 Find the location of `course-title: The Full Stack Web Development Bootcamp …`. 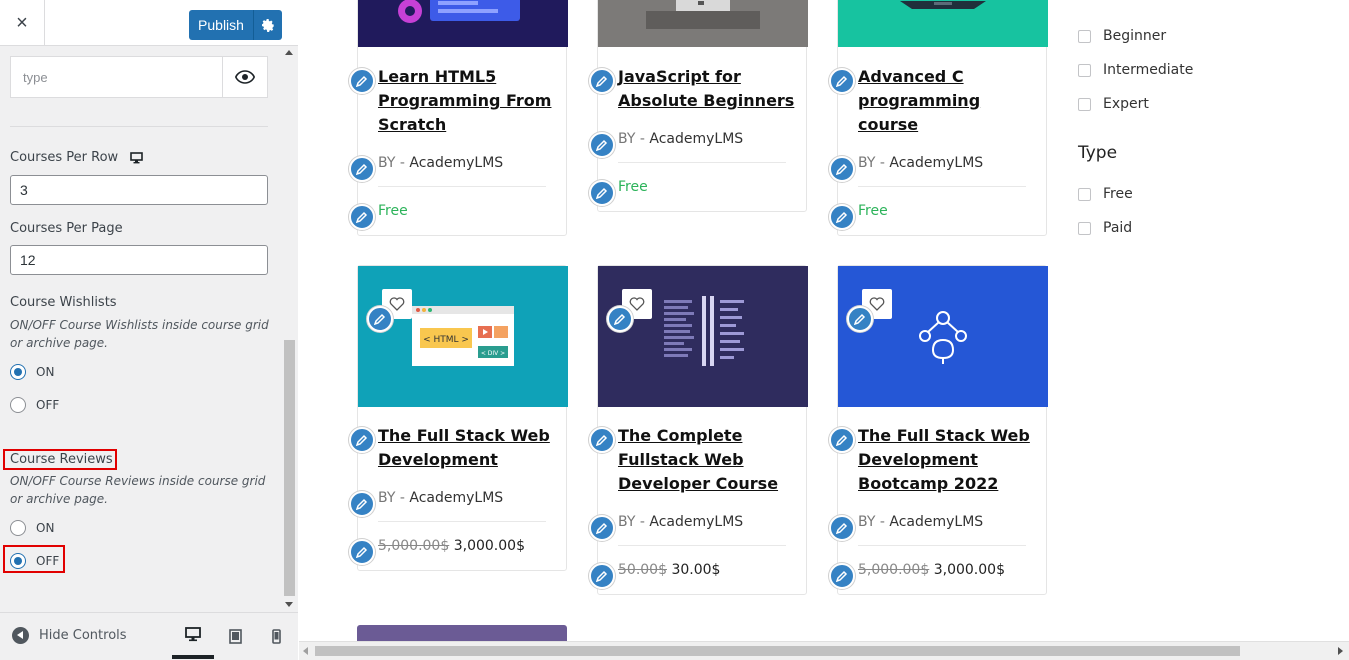

course-title: The Full Stack Web Development Bootcamp … is located at coordinates (948, 460).